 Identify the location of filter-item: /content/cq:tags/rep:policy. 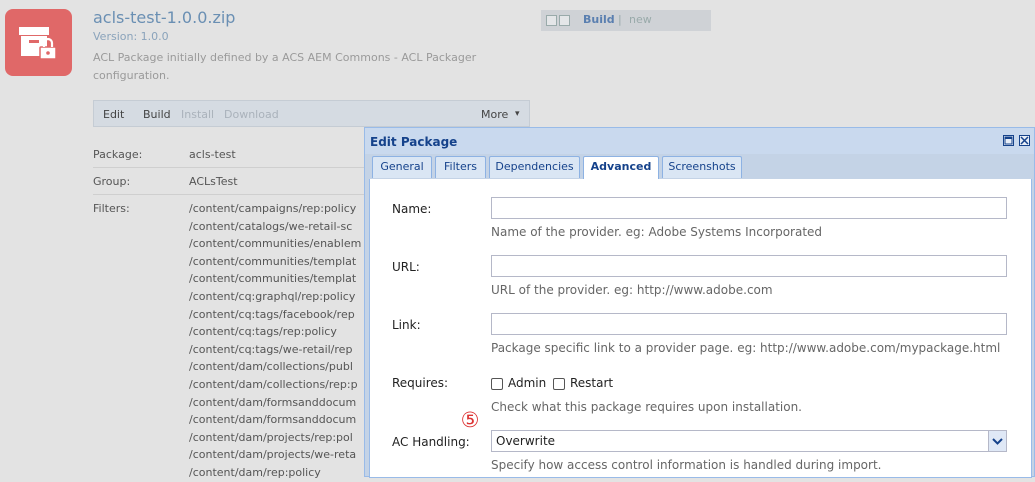
(263, 332).